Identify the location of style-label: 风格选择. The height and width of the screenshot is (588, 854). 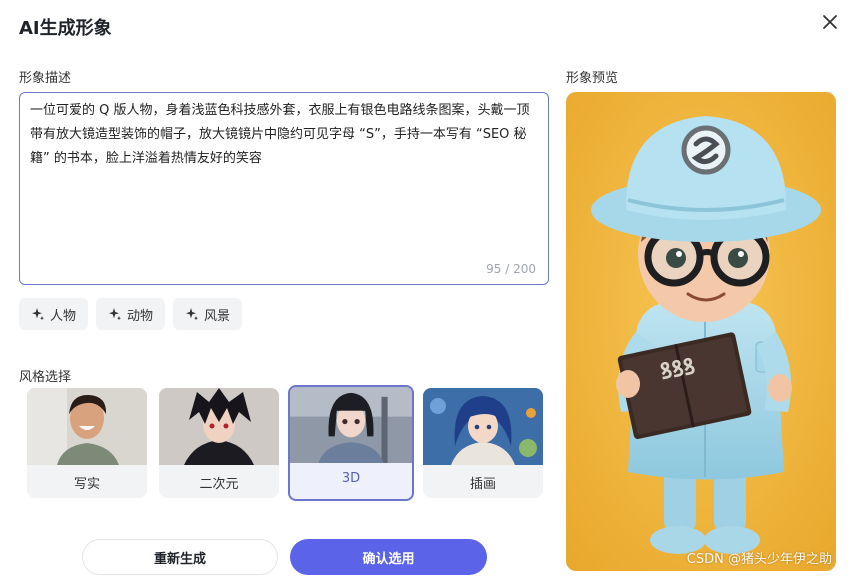
(45, 377).